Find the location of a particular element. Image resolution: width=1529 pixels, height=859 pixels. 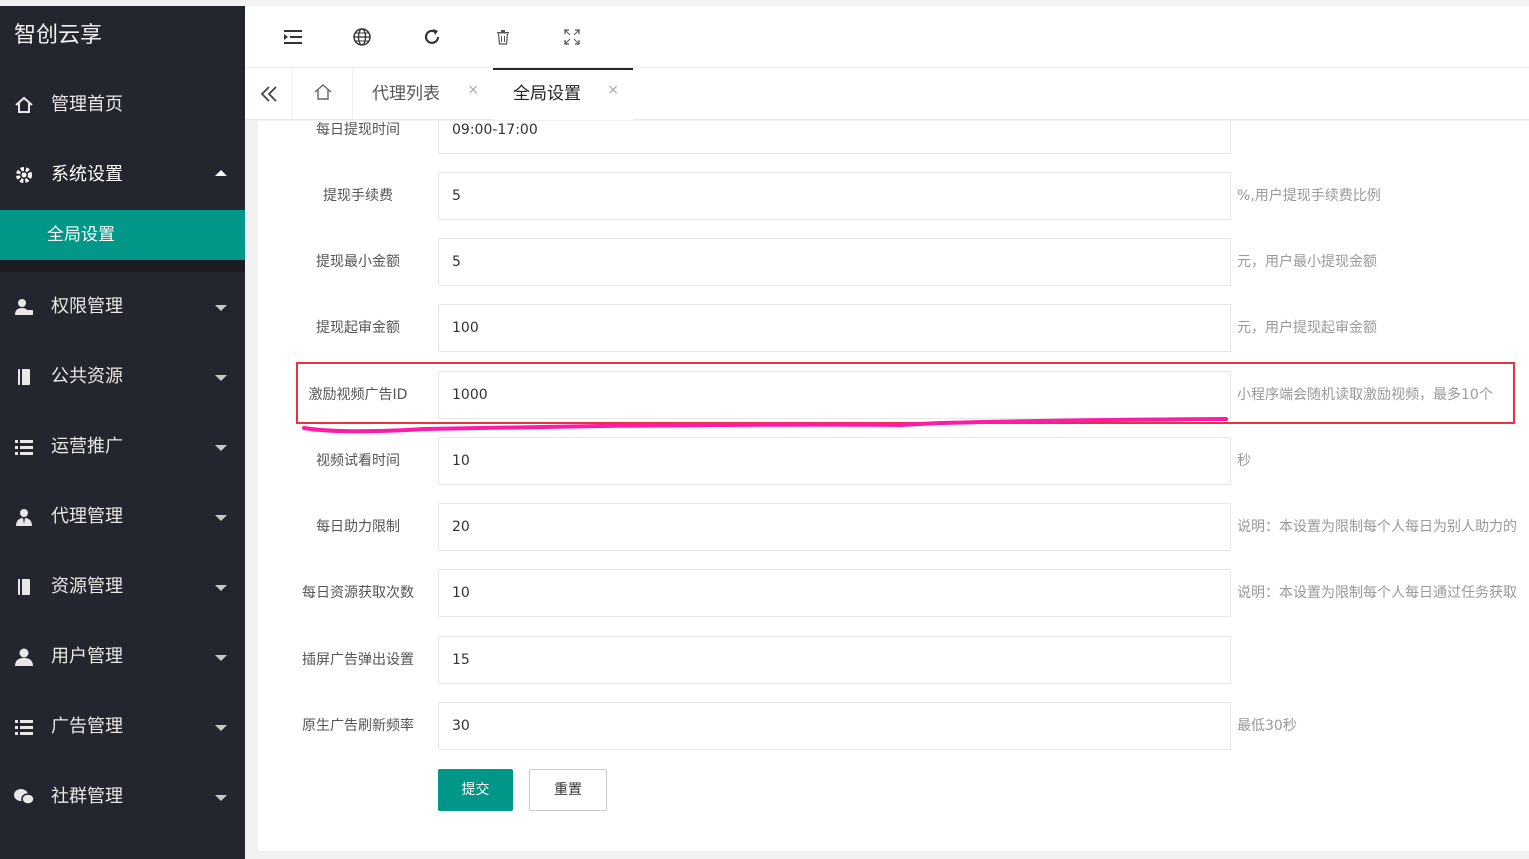

form-row: 插屏广告弹出设置 15 is located at coordinates (893, 660).